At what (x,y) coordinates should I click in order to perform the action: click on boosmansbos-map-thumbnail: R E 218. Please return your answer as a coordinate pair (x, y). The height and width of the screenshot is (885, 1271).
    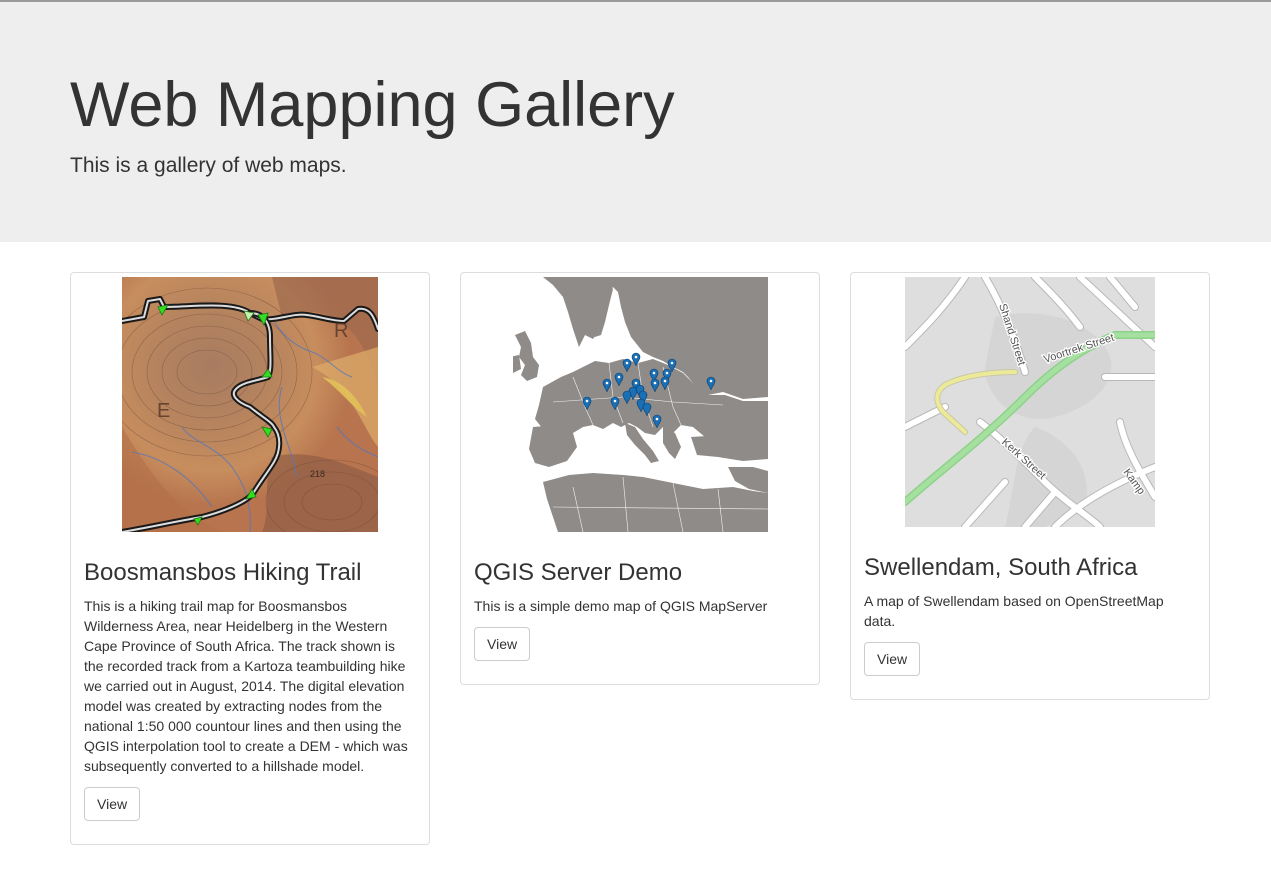
    Looking at the image, I should click on (250, 404).